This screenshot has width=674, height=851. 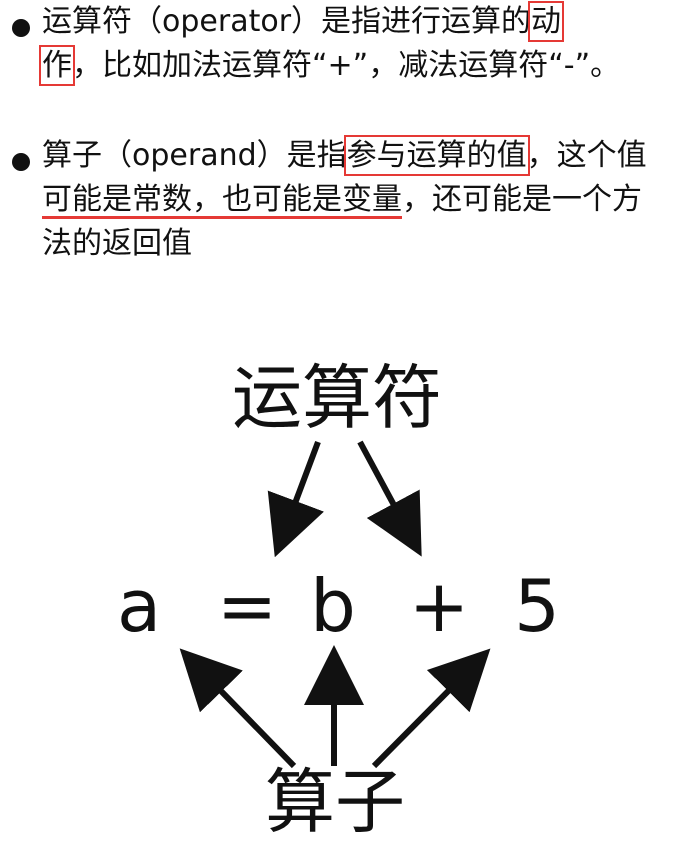 What do you see at coordinates (389, 498) in the screenshot?
I see `arrow-operator-to-plus` at bounding box center [389, 498].